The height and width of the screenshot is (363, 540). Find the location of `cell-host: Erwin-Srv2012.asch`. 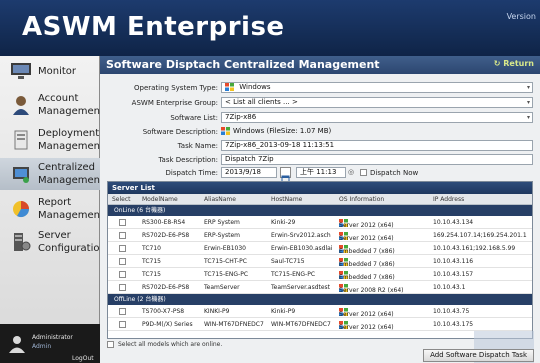

cell-host: Erwin-Srv2012.asch is located at coordinates (301, 235).